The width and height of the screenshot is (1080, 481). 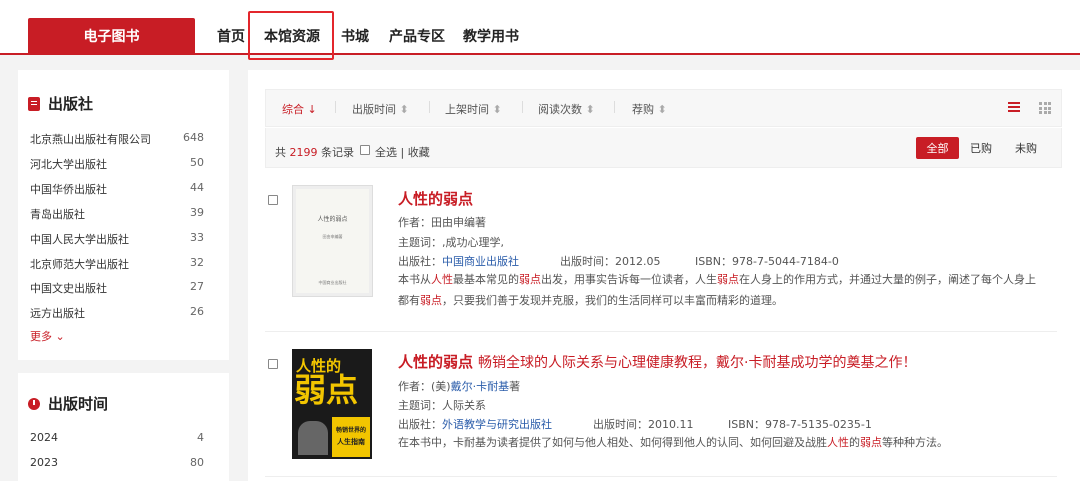 I want to click on nav-active-highlight, so click(x=291, y=35).